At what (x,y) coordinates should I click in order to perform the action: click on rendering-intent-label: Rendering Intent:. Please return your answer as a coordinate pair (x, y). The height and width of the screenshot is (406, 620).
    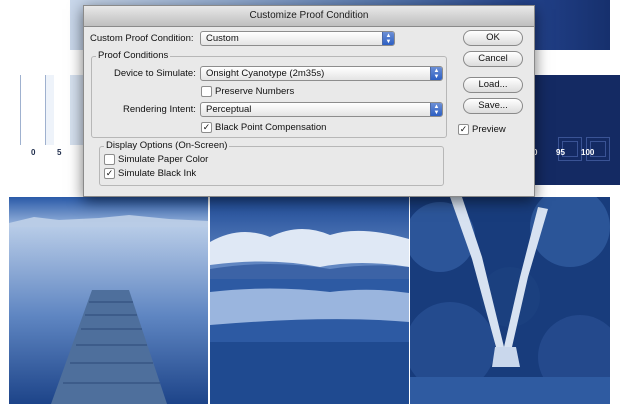
    Looking at the image, I should click on (159, 109).